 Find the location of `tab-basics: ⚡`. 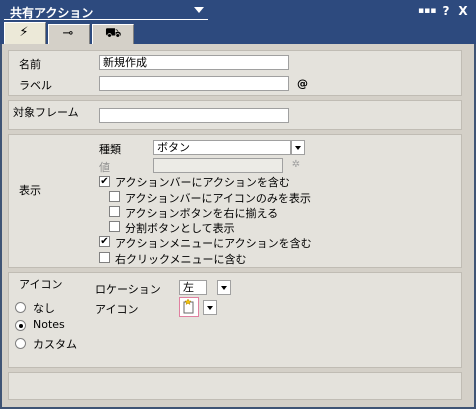

tab-basics: ⚡ is located at coordinates (25, 33).